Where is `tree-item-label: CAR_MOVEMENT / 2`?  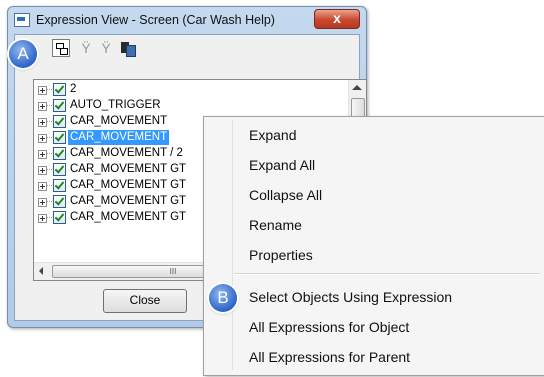 tree-item-label: CAR_MOVEMENT / 2 is located at coordinates (126, 153).